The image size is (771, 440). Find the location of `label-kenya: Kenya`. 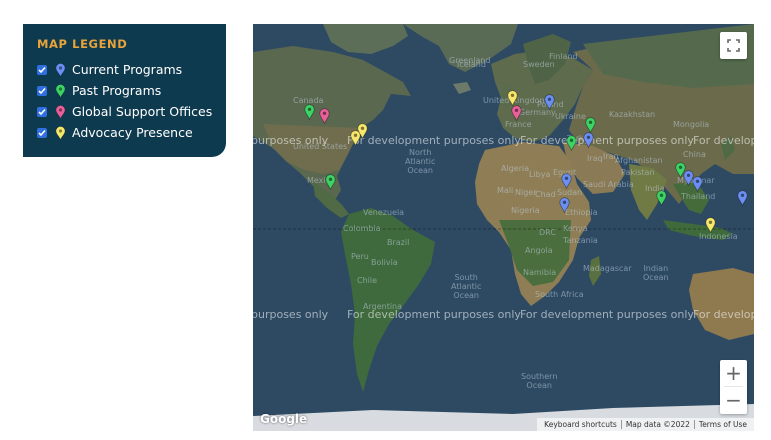

label-kenya: Kenya is located at coordinates (575, 228).